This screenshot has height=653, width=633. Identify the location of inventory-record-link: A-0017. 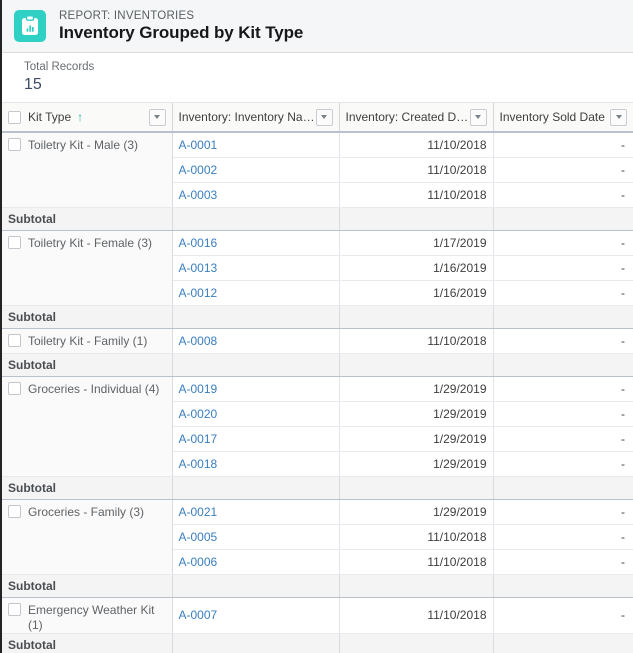
(198, 439).